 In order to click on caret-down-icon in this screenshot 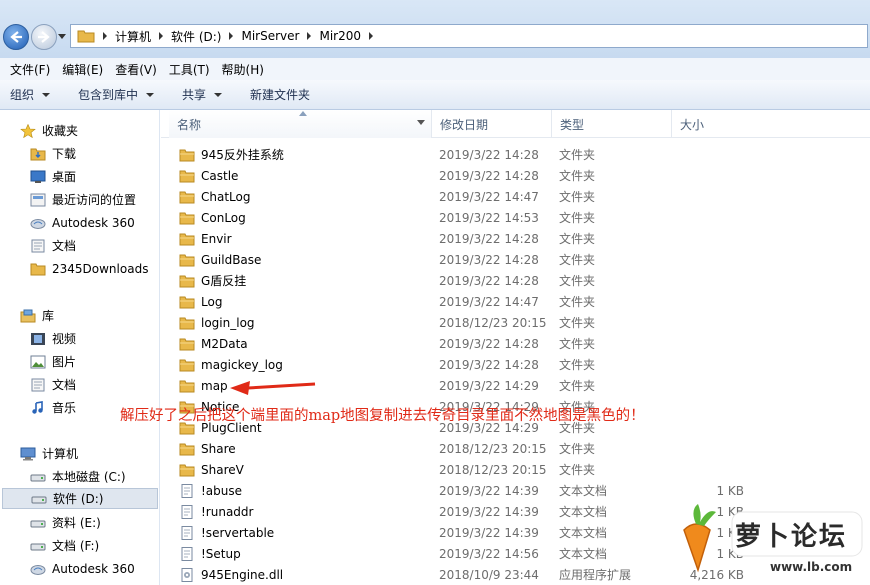, I will do `click(150, 94)`.